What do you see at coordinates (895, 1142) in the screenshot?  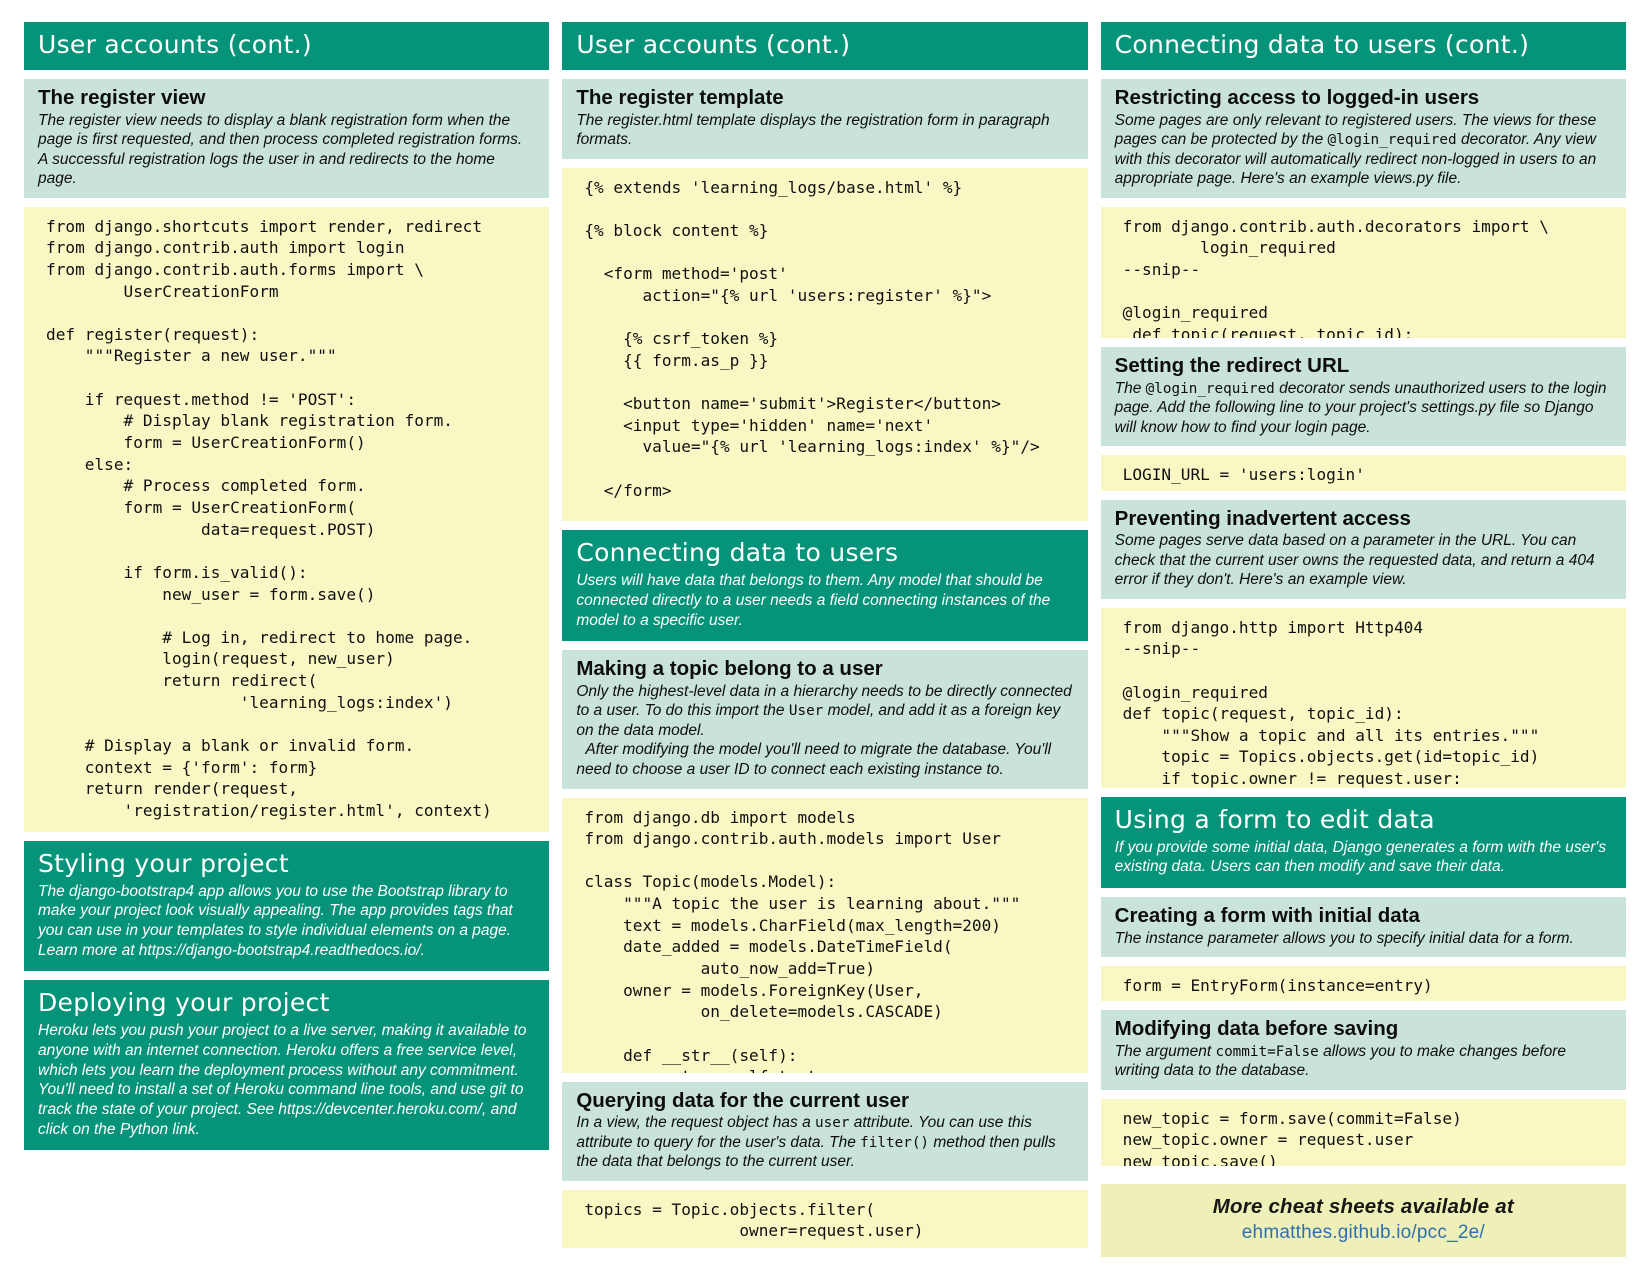 I see `inline-code-filter: filter()` at bounding box center [895, 1142].